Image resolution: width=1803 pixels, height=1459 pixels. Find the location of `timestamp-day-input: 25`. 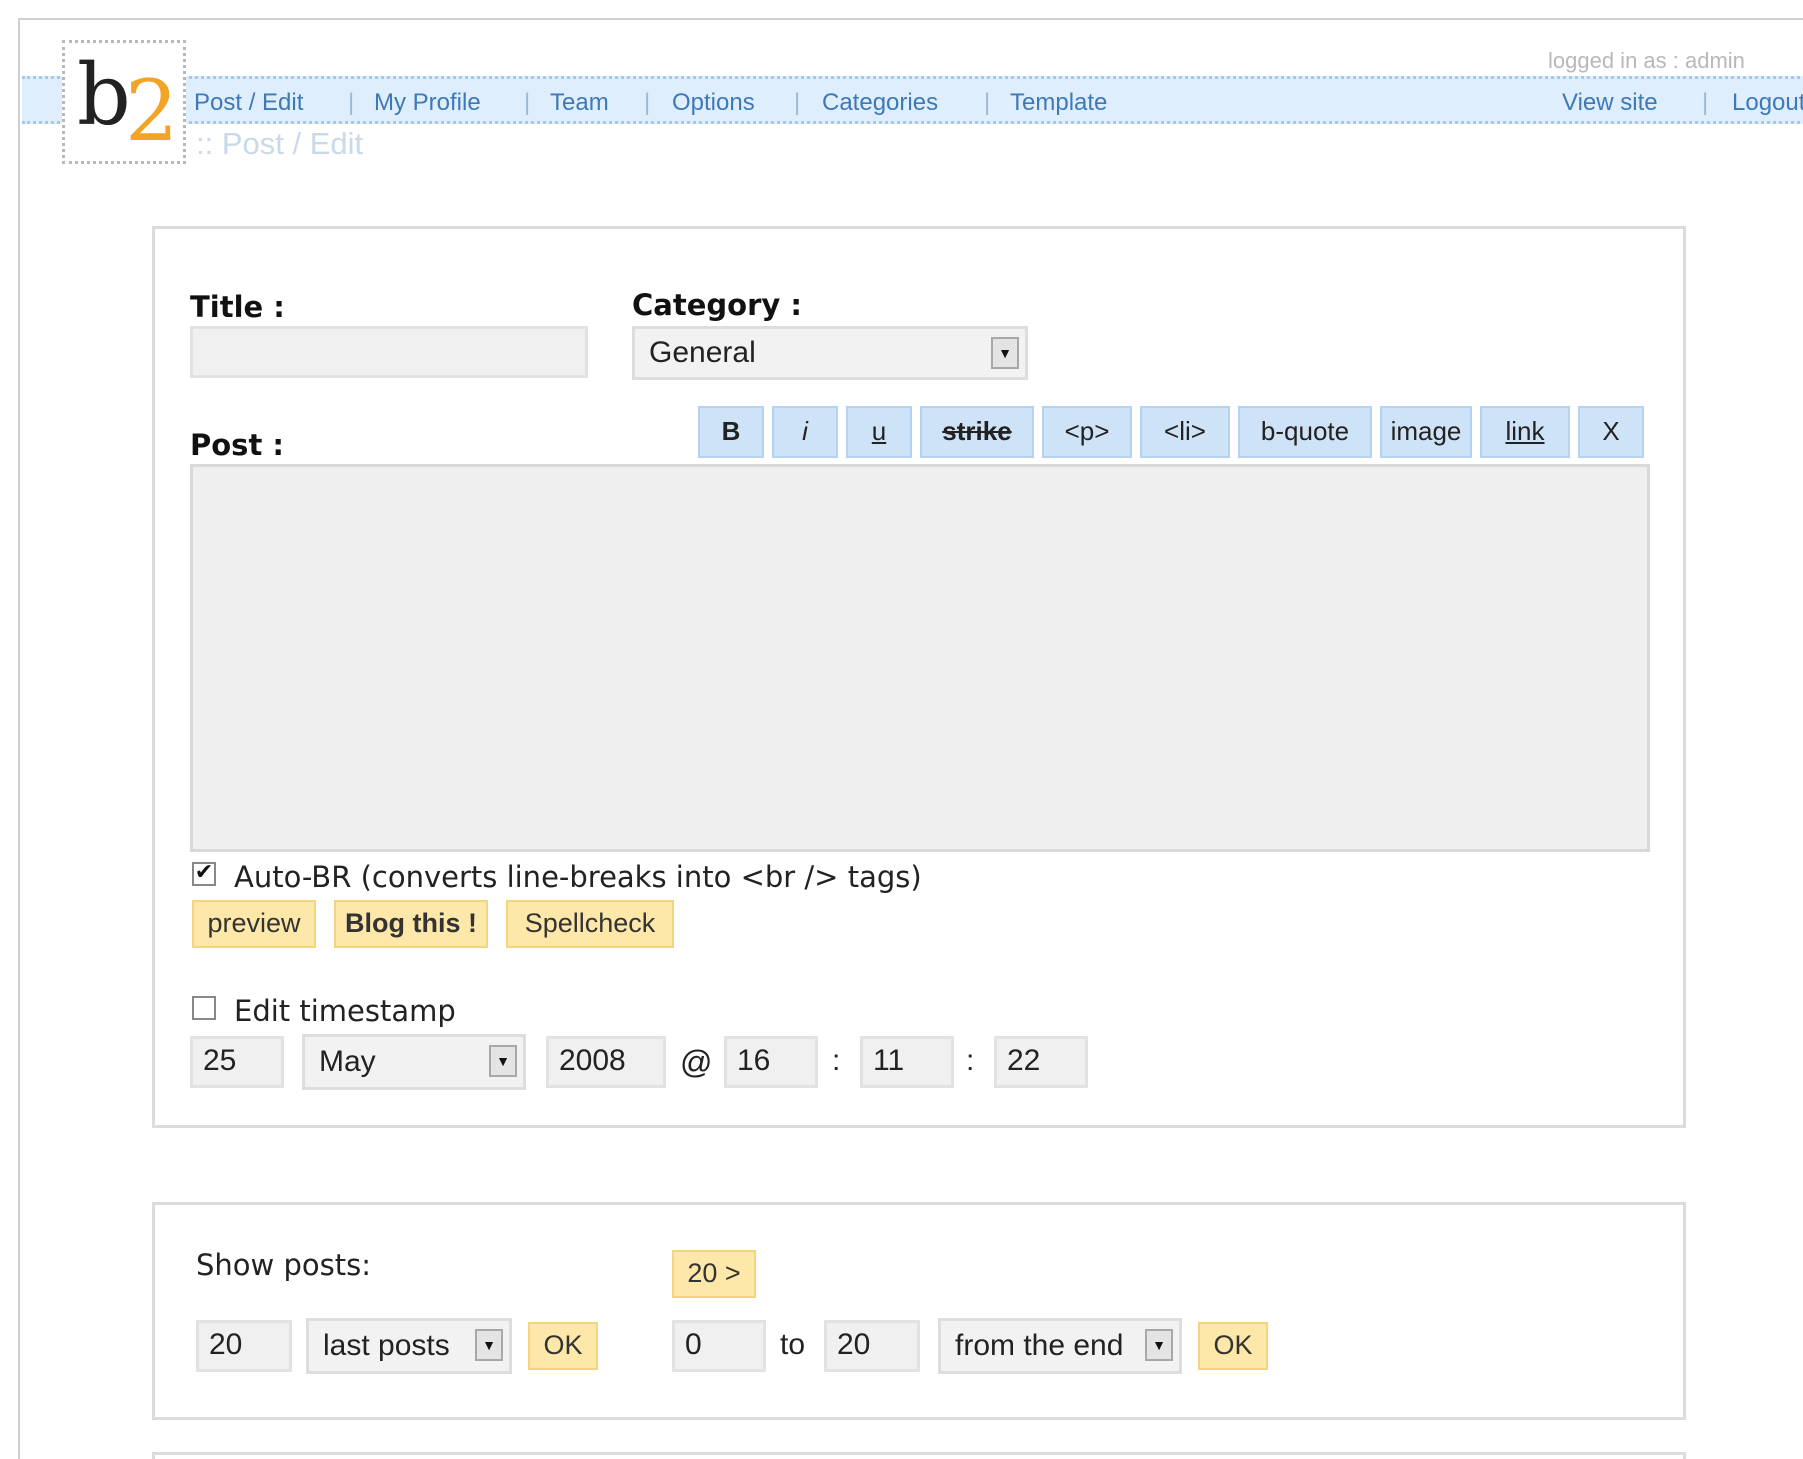

timestamp-day-input: 25 is located at coordinates (237, 1062).